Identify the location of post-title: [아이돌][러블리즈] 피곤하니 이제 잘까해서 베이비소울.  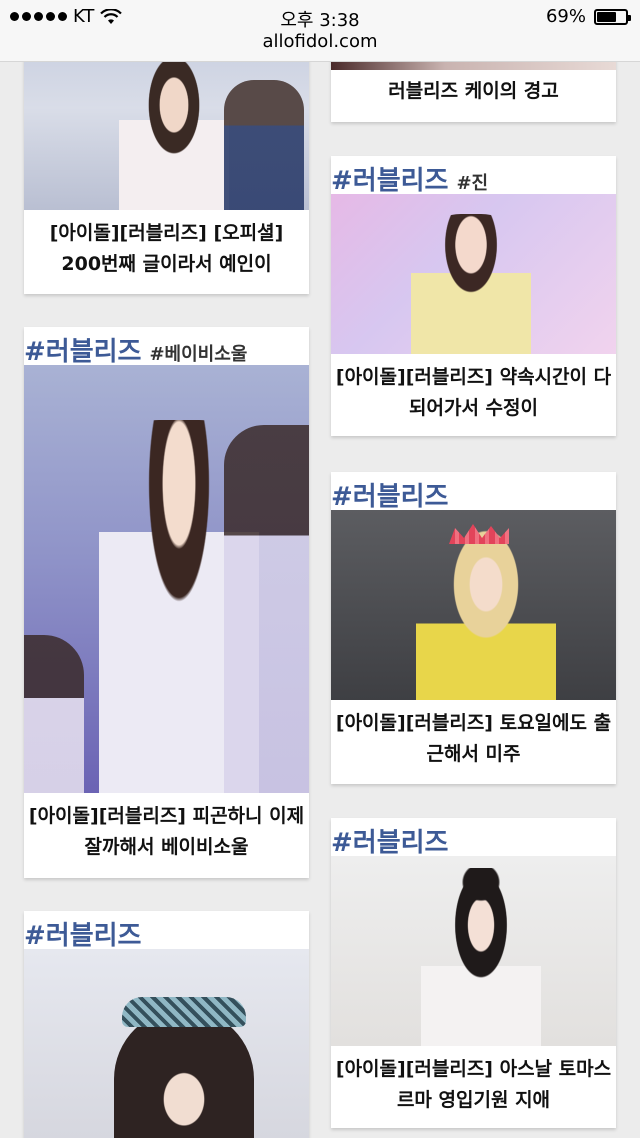
(166, 832).